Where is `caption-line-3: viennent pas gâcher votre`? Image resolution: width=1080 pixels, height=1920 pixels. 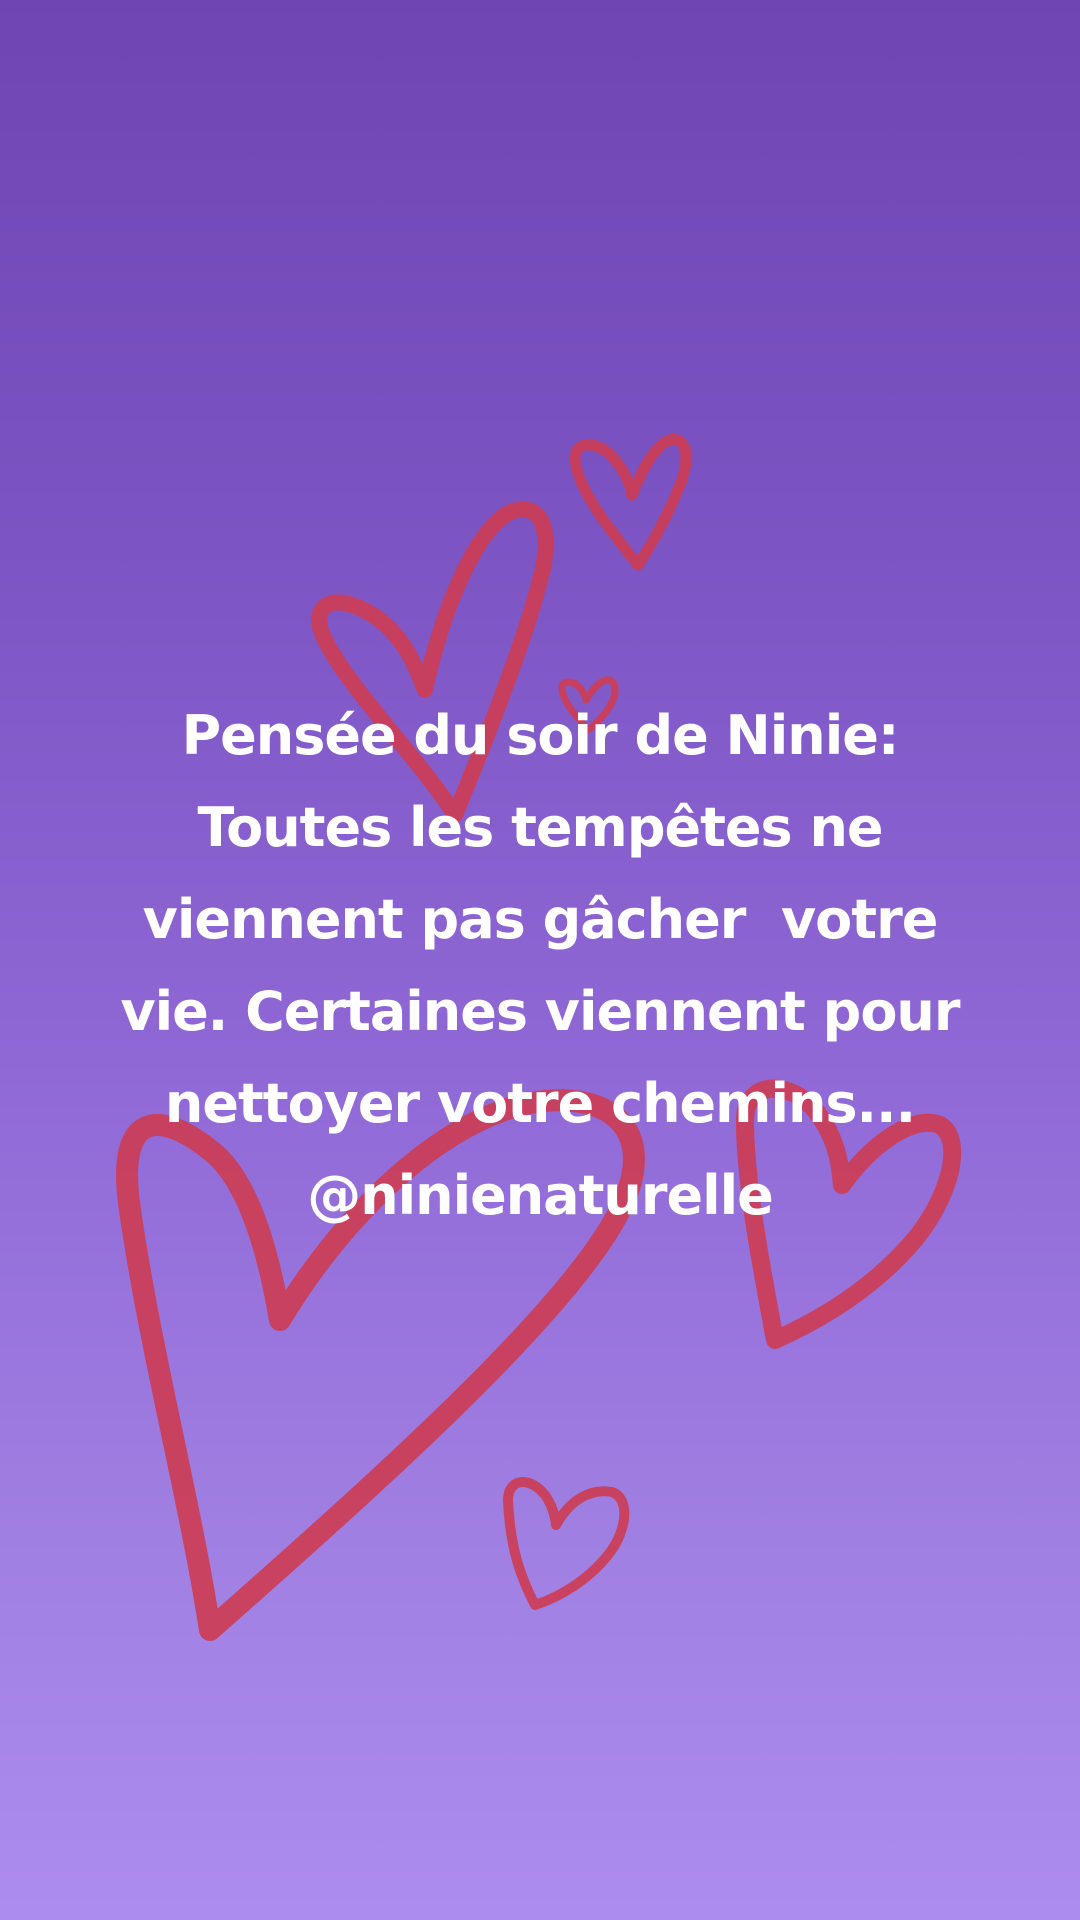
caption-line-3: viennent pas gâcher votre is located at coordinates (540, 919).